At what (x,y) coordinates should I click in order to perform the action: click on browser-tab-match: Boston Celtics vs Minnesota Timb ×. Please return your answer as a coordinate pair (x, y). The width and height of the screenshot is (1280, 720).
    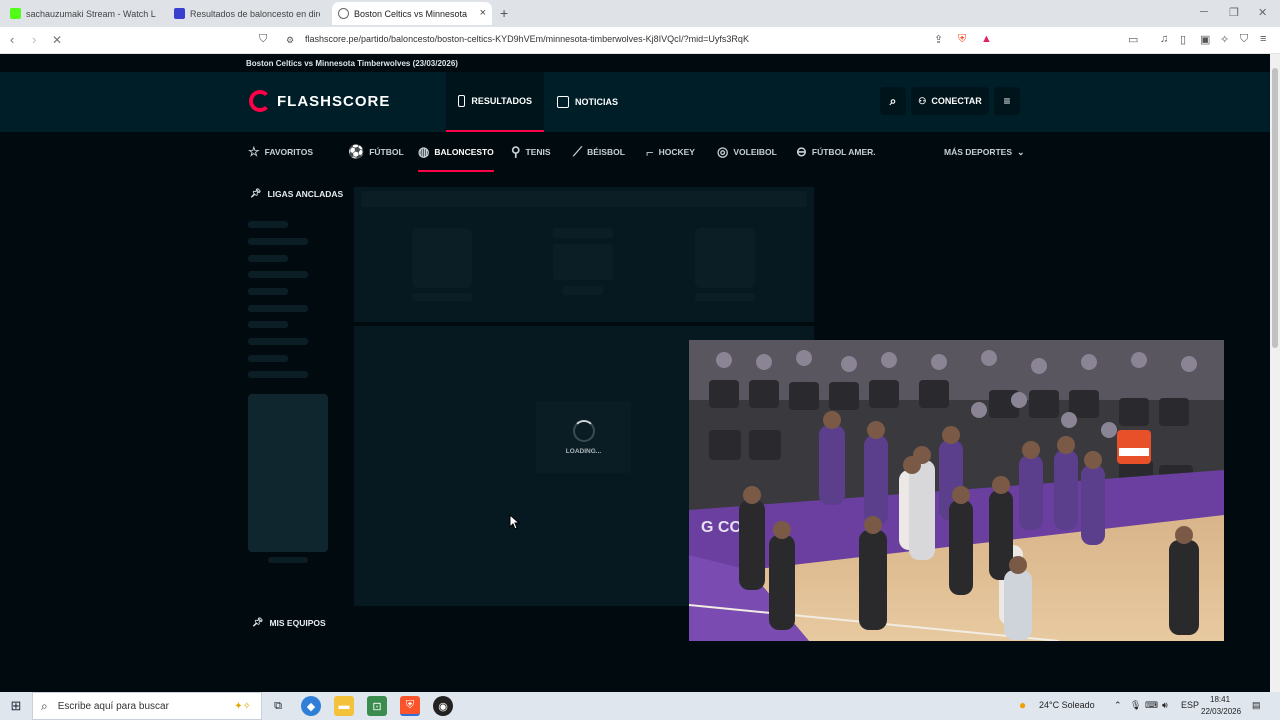
    Looking at the image, I should click on (412, 13).